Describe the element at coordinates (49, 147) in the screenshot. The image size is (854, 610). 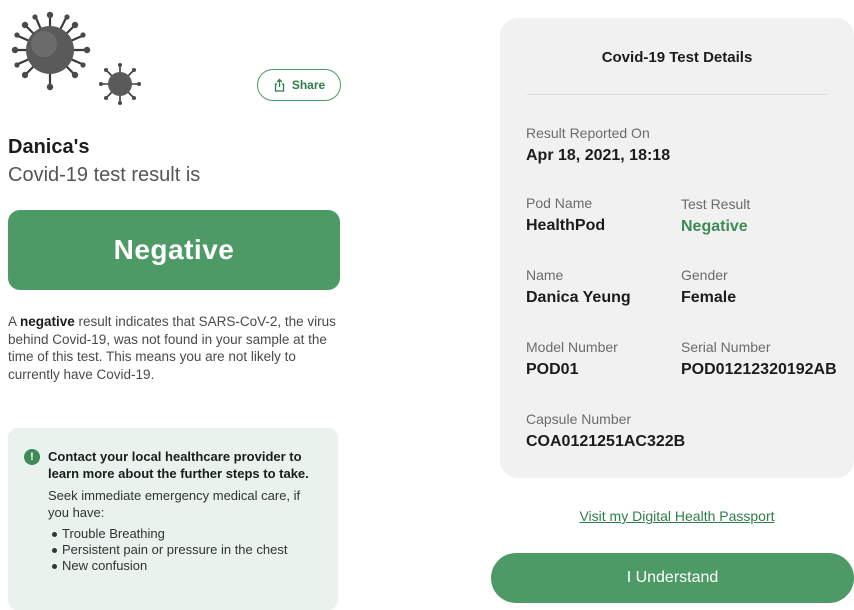
I see `result-owner-name: Danica's` at that location.